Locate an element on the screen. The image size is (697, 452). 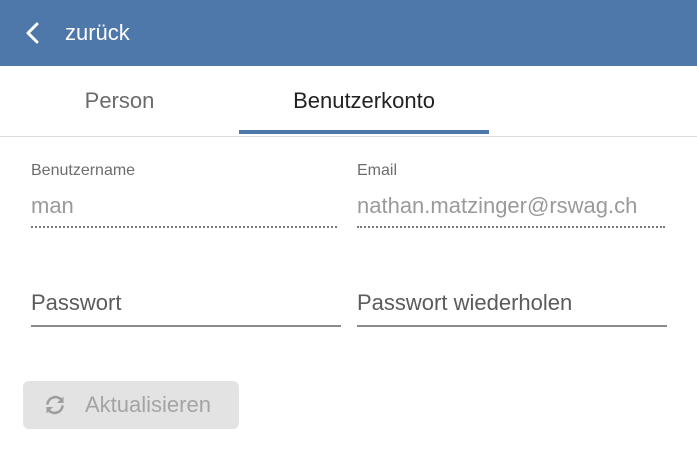
username-value: man is located at coordinates (52, 205).